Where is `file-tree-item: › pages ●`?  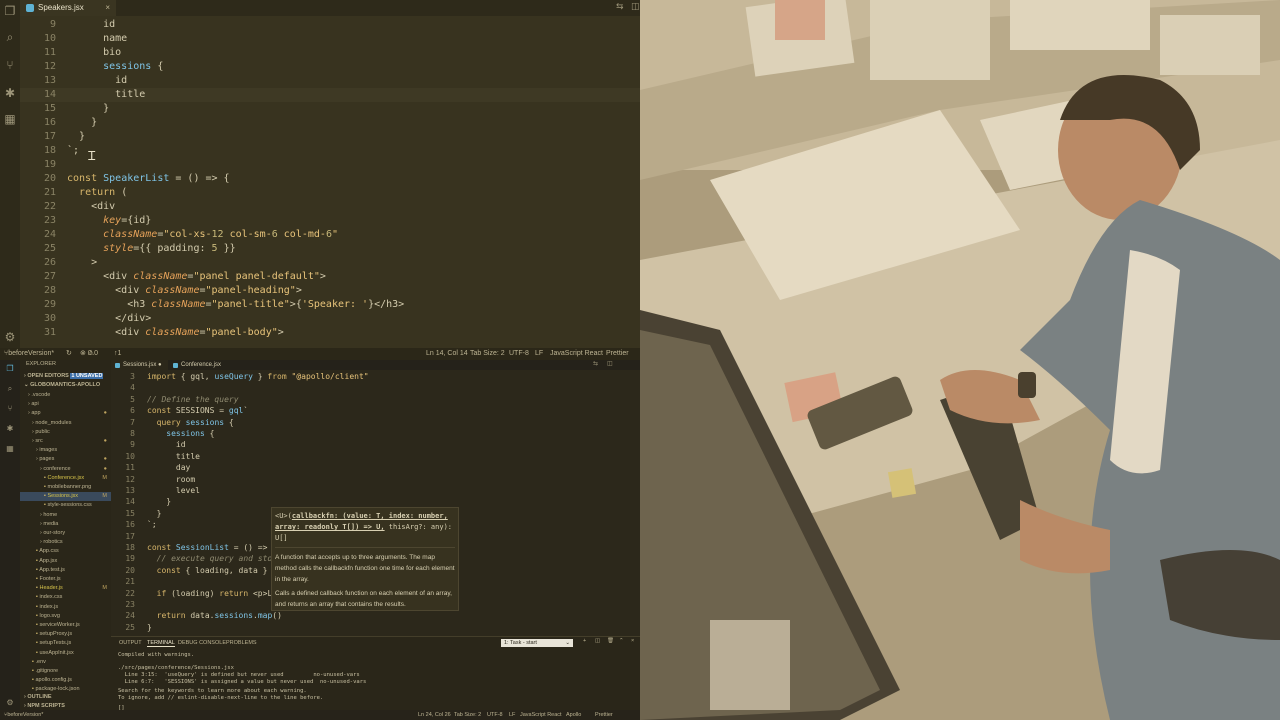
file-tree-item: › pages ● is located at coordinates (65, 459).